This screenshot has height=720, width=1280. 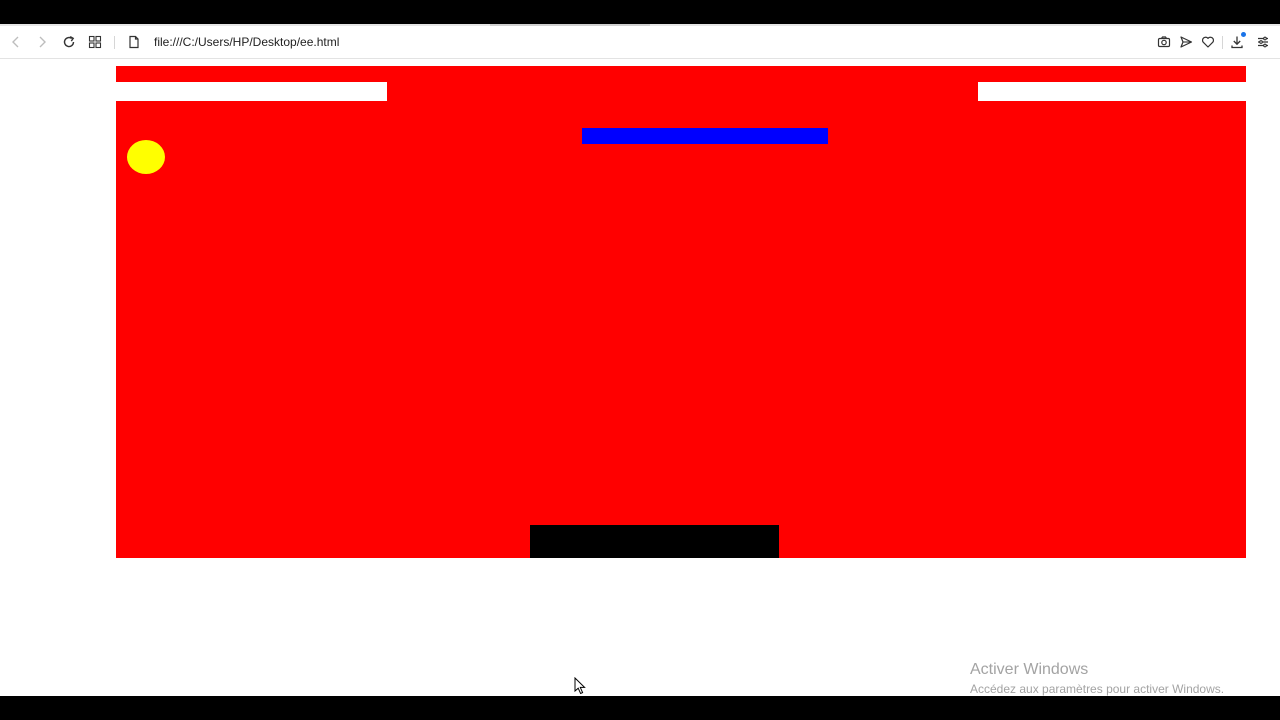 I want to click on back-icon, so click(x=16, y=42).